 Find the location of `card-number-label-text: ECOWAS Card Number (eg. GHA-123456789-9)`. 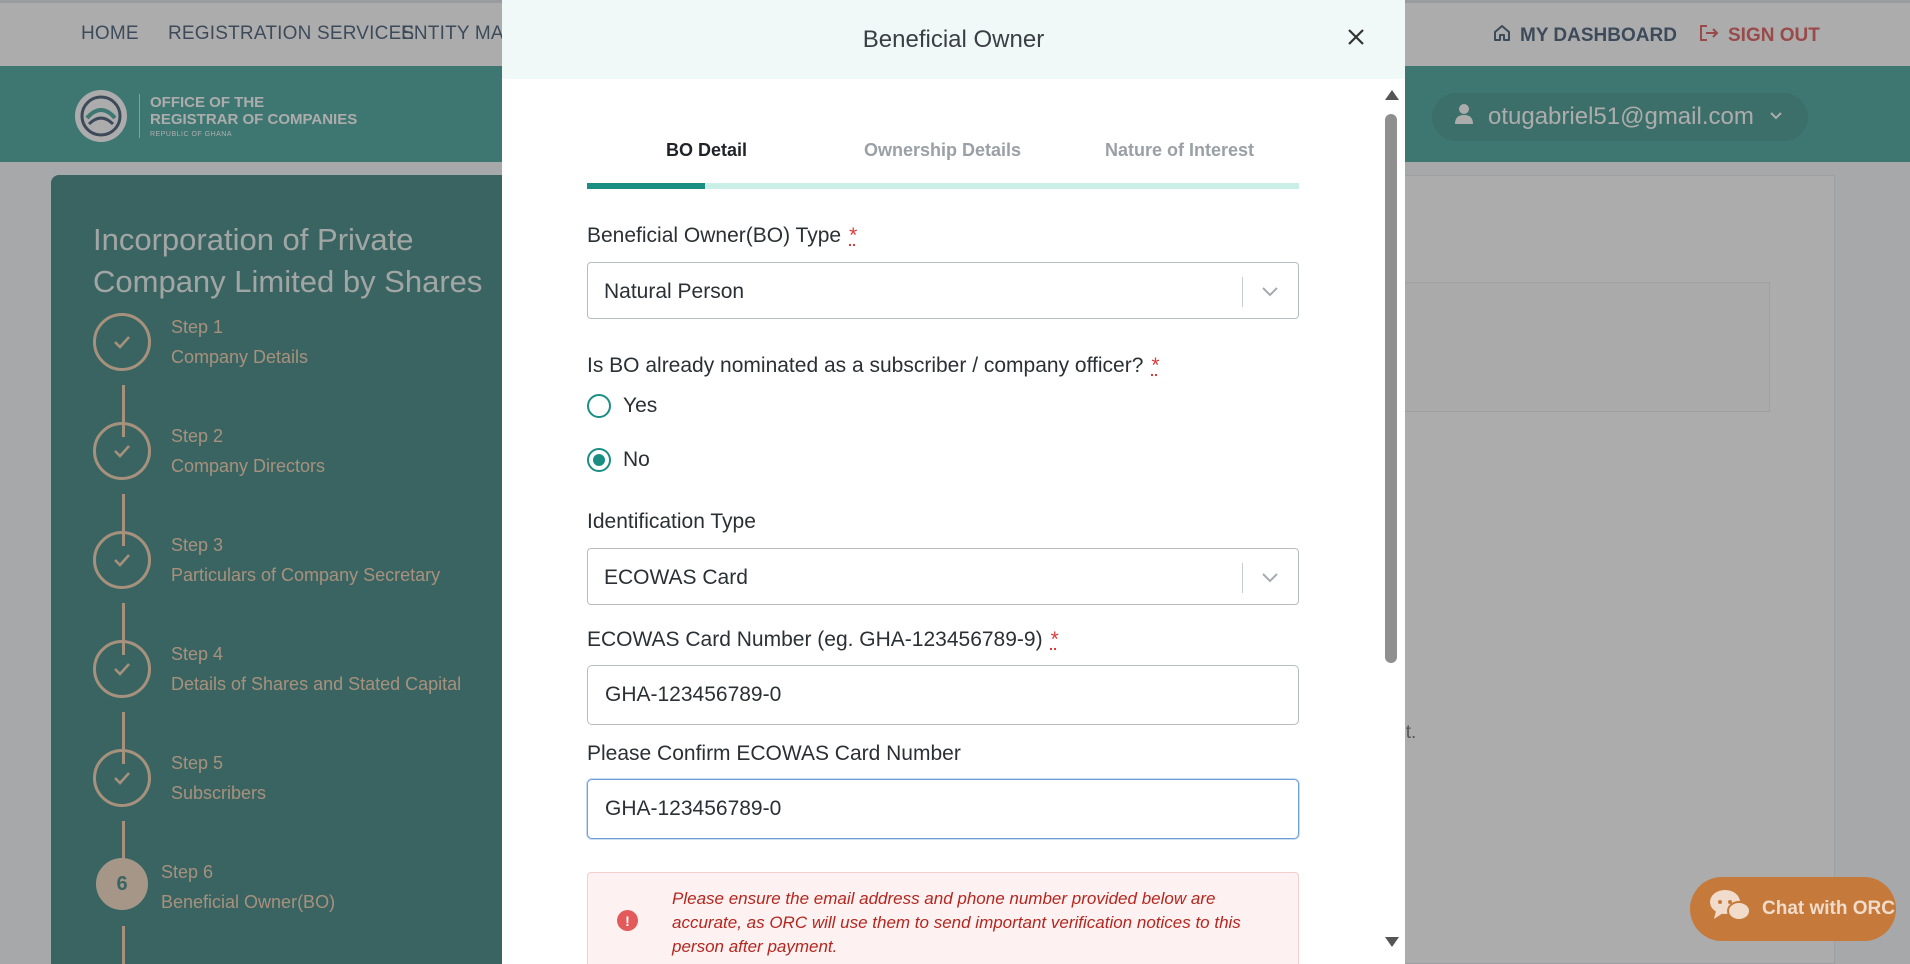

card-number-label-text: ECOWAS Card Number (eg. GHA-123456789-9) is located at coordinates (815, 639).